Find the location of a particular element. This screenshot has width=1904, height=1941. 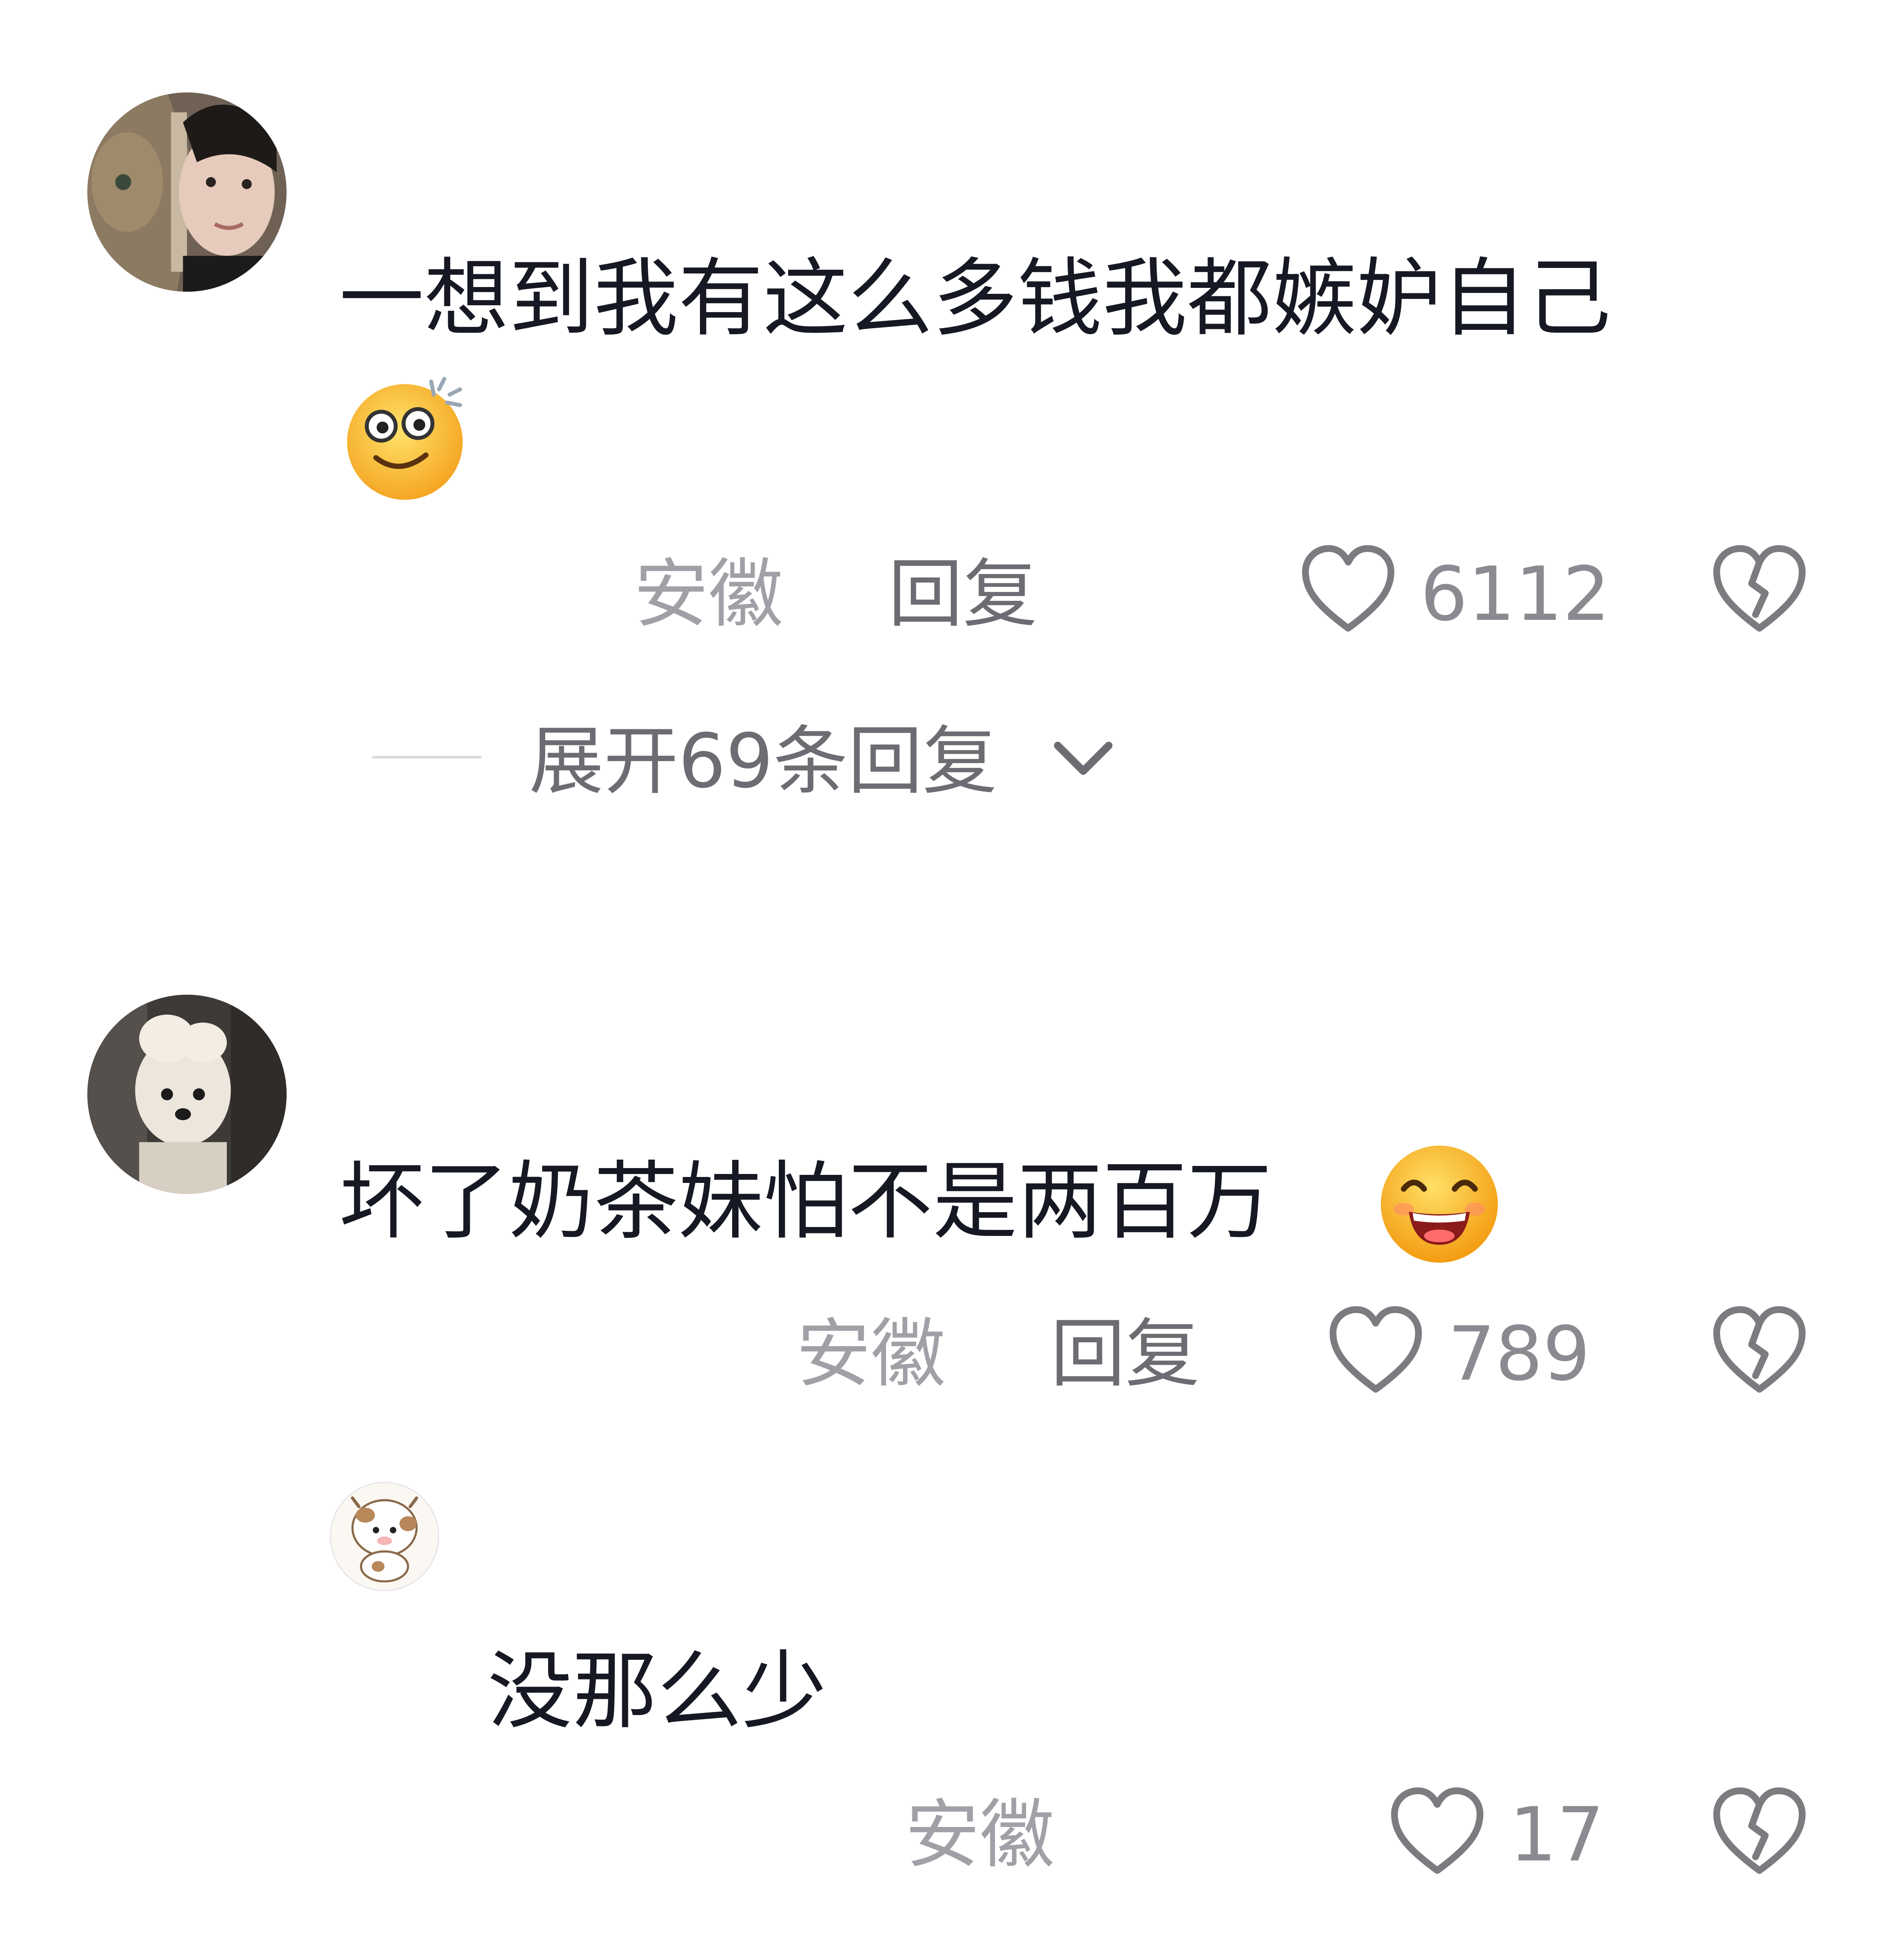

chevron-down-icon is located at coordinates (1083, 759).